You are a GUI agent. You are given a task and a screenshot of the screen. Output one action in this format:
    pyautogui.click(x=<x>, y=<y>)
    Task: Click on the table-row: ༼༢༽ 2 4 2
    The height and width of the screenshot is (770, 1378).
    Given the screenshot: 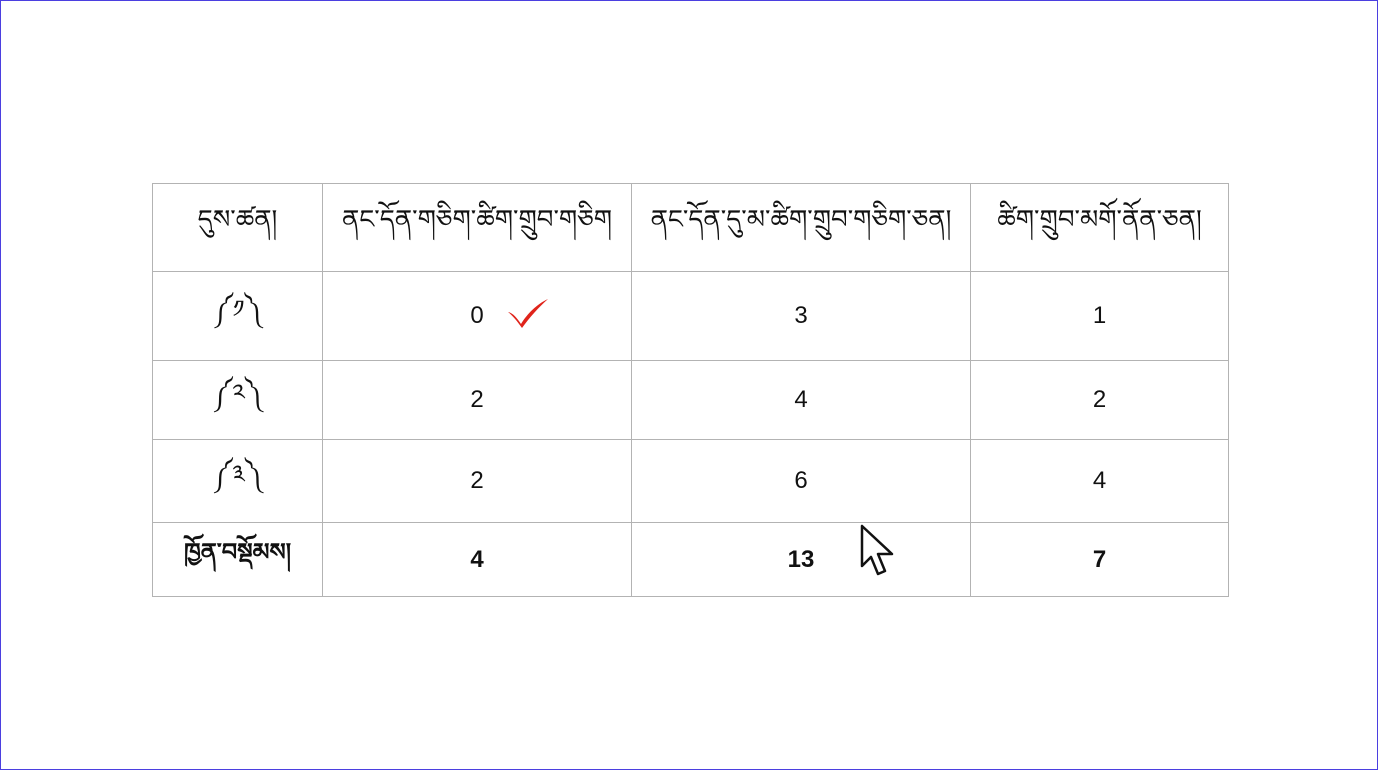 What is the action you would take?
    pyautogui.click(x=690, y=400)
    